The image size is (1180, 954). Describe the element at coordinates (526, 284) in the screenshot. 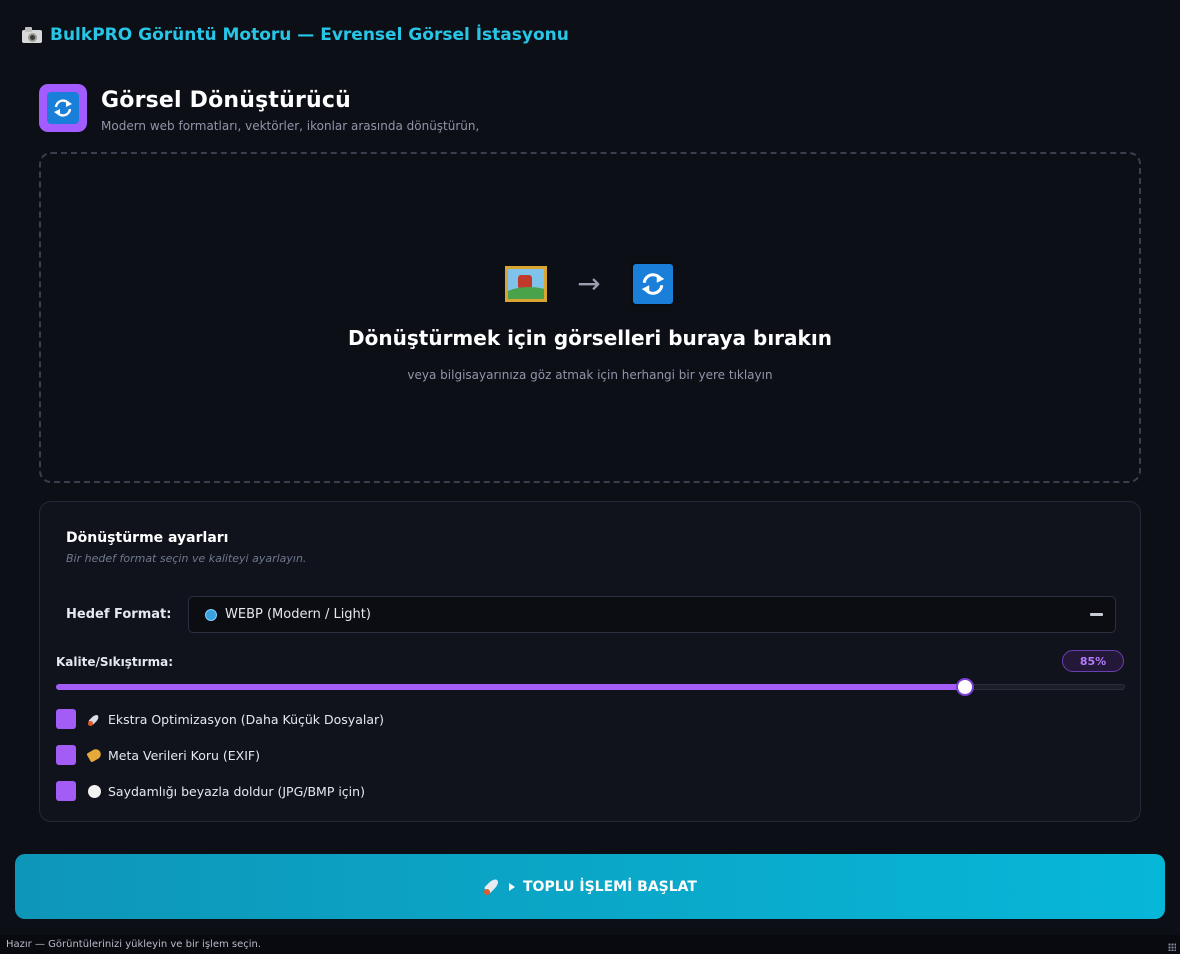

I see `picture-icon` at that location.